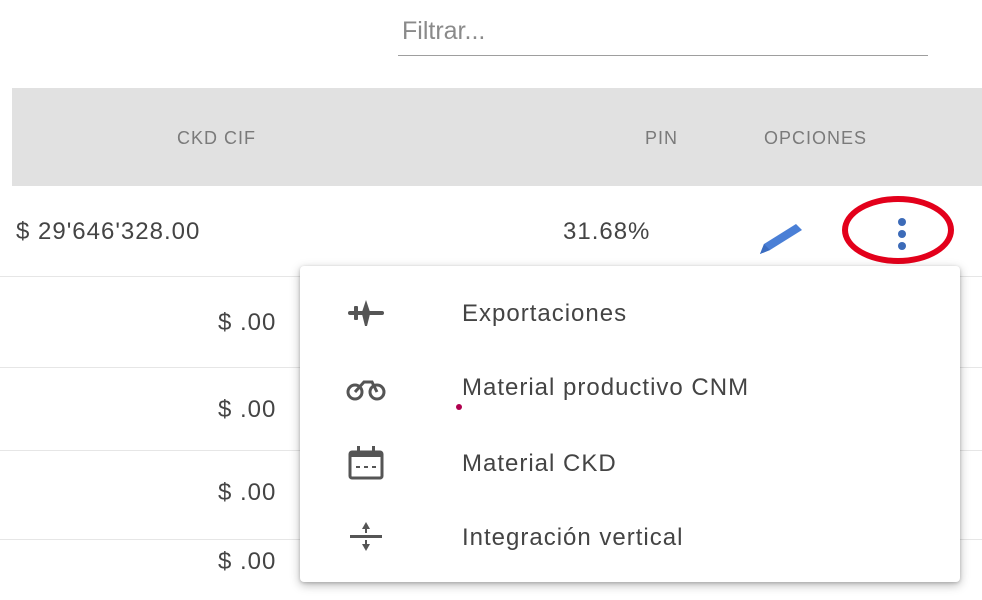 This screenshot has height=600, width=982. Describe the element at coordinates (545, 313) in the screenshot. I see `menu-item-label: Exportaciones` at that location.